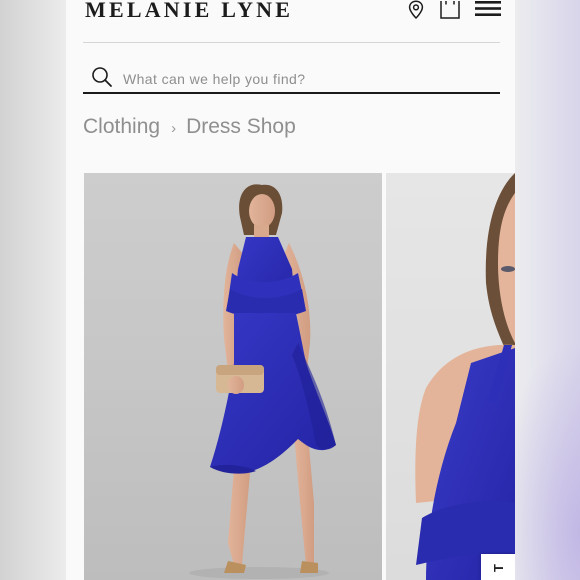 The width and height of the screenshot is (580, 580). I want to click on search-input, so click(303, 79).